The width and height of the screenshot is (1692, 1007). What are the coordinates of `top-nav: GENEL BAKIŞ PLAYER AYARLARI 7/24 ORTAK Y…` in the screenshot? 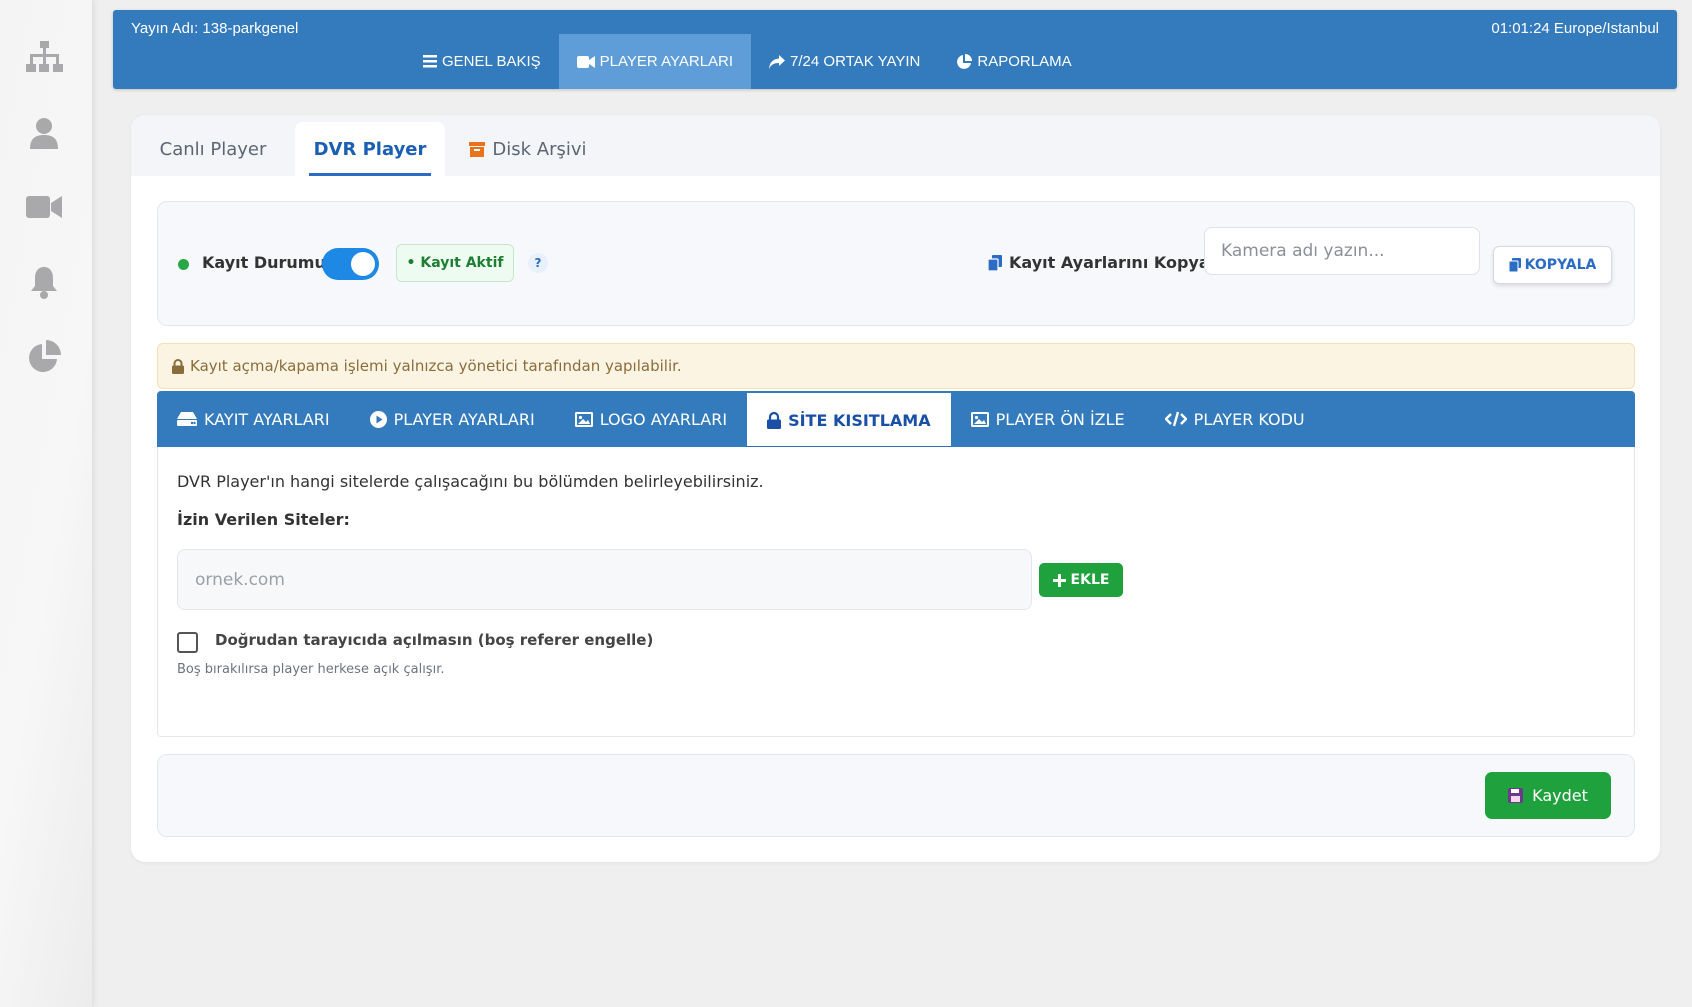 It's located at (747, 61).